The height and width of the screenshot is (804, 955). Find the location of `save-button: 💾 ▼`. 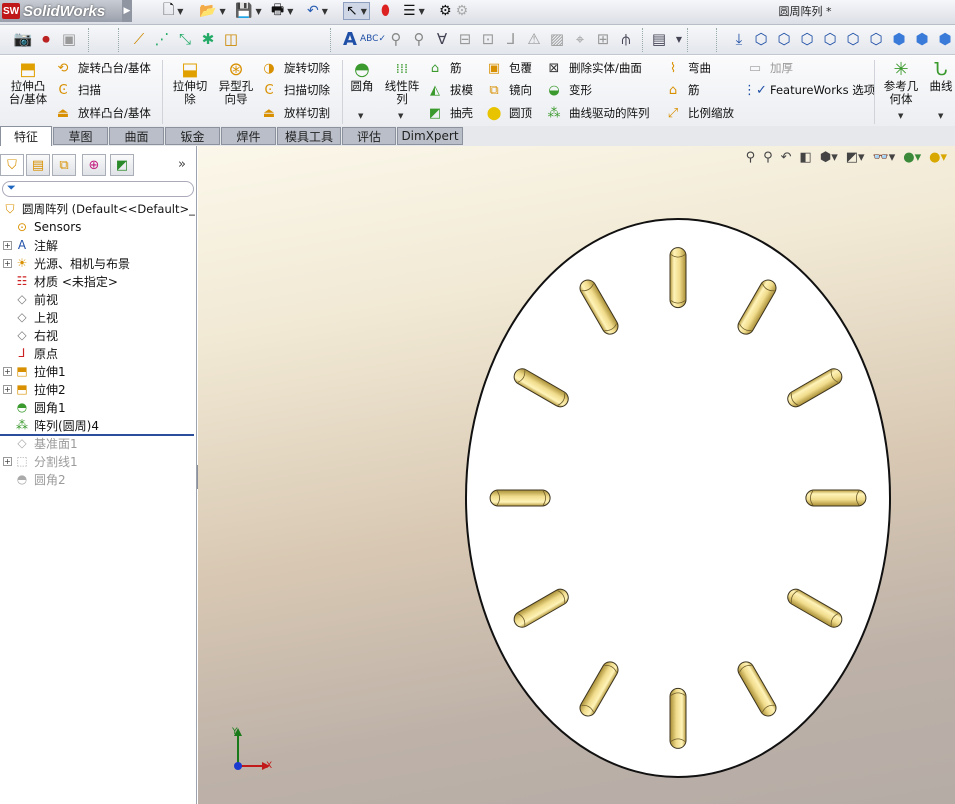

save-button: 💾 ▼ is located at coordinates (248, 11).